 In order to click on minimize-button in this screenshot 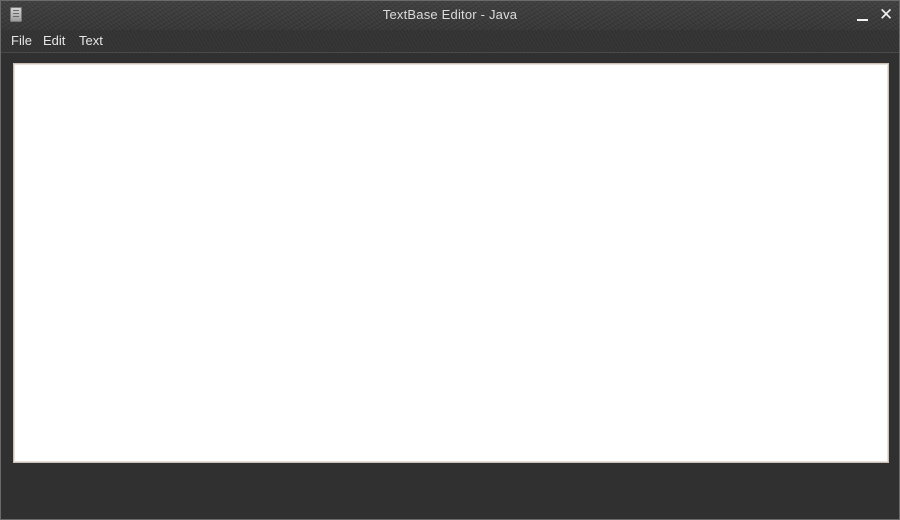, I will do `click(862, 15)`.